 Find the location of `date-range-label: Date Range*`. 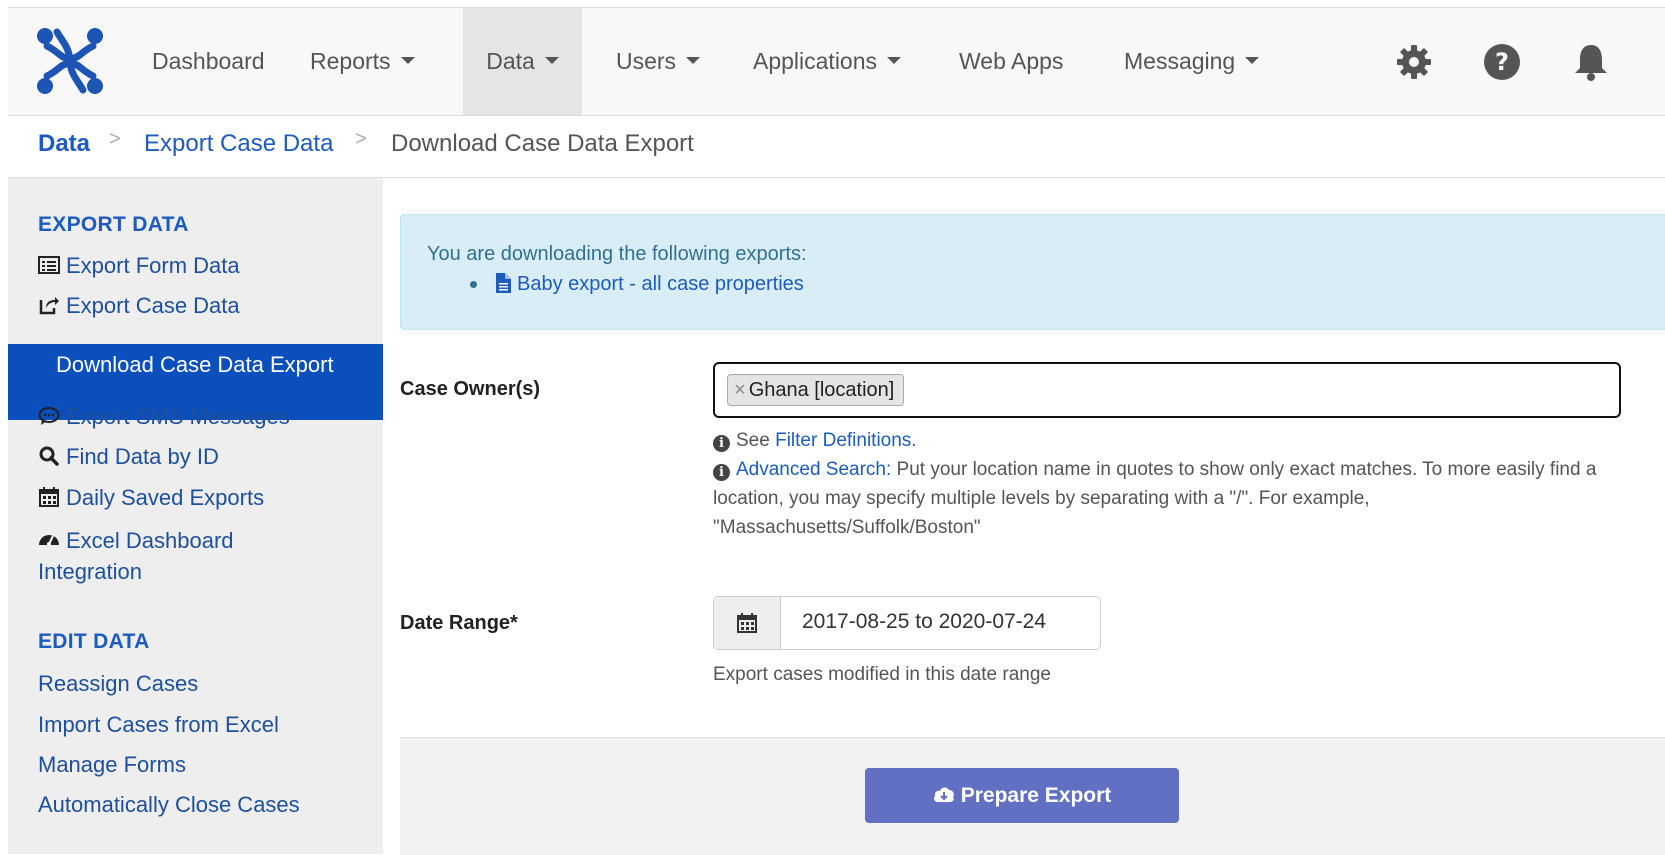

date-range-label: Date Range* is located at coordinates (459, 623).